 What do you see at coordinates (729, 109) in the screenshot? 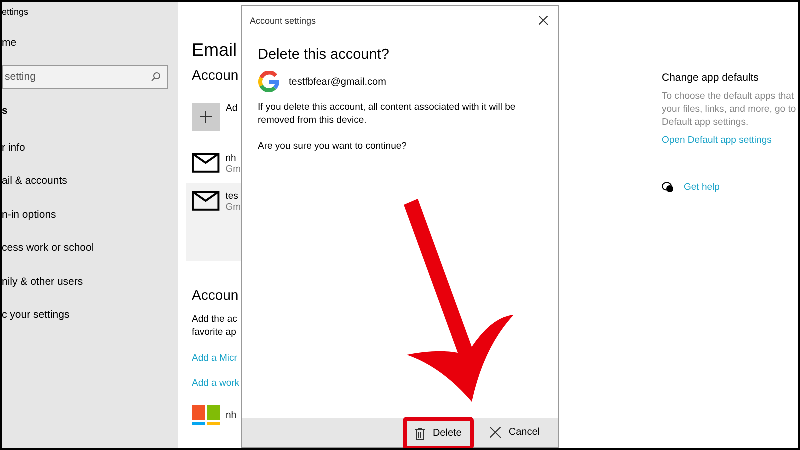
I see `description-text: your files, links, and more, go to` at bounding box center [729, 109].